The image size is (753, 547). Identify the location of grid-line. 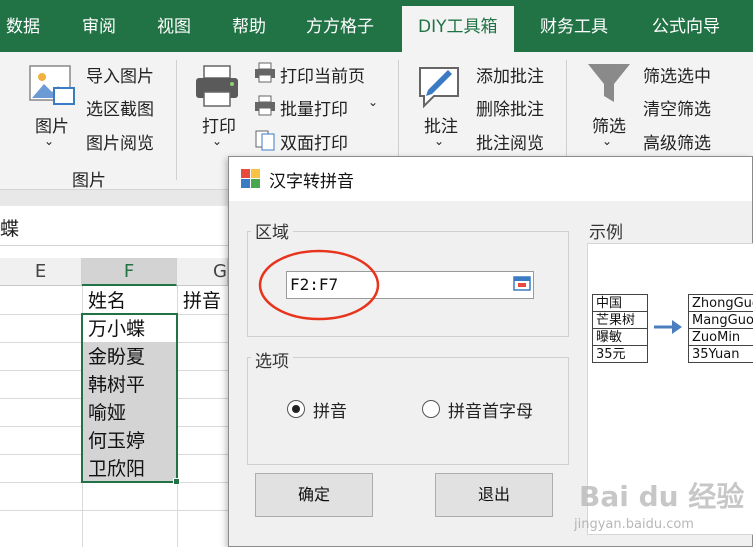
(114, 510).